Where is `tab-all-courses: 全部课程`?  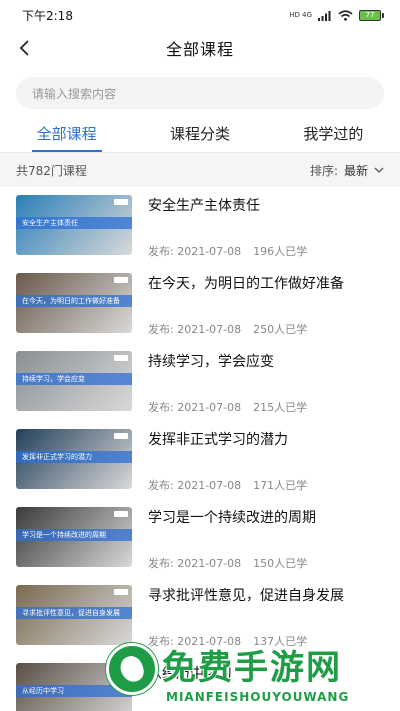 tab-all-courses: 全部课程 is located at coordinates (66, 133).